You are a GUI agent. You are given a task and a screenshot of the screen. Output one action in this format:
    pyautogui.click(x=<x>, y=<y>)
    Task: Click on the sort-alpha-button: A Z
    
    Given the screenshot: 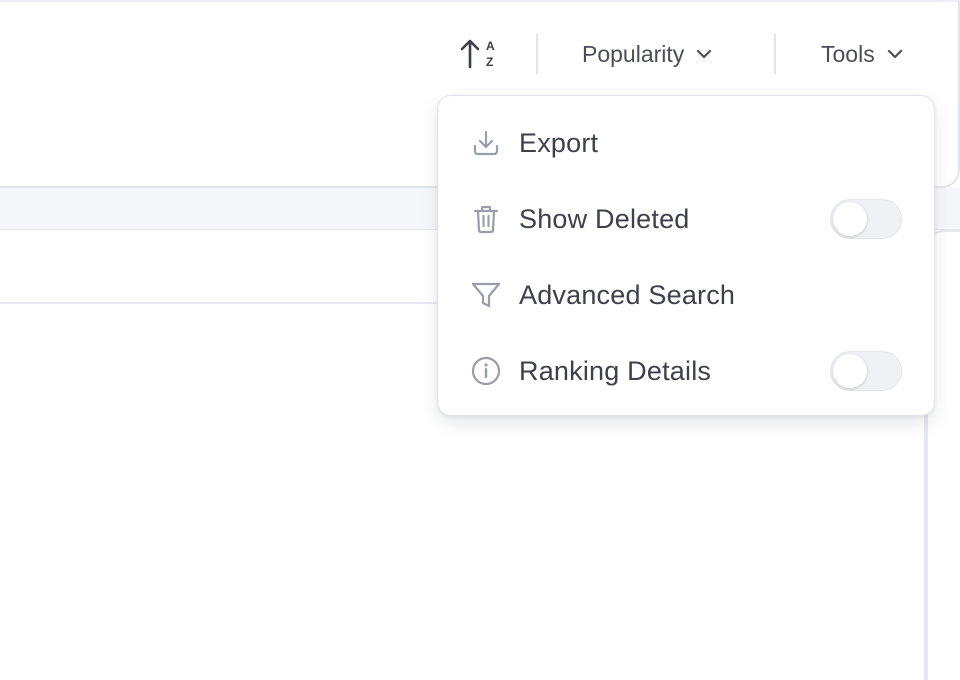 What is the action you would take?
    pyautogui.click(x=480, y=54)
    